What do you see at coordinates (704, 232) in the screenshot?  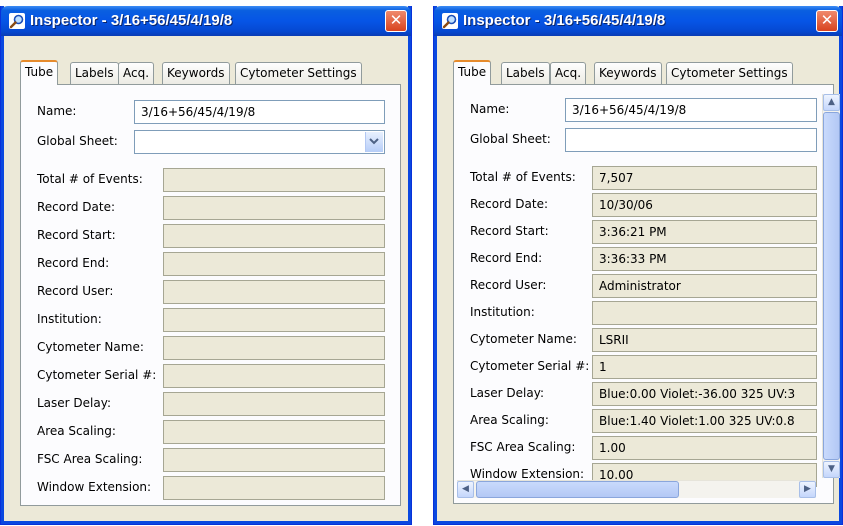 I see `field-value: 3:36:21 PM` at bounding box center [704, 232].